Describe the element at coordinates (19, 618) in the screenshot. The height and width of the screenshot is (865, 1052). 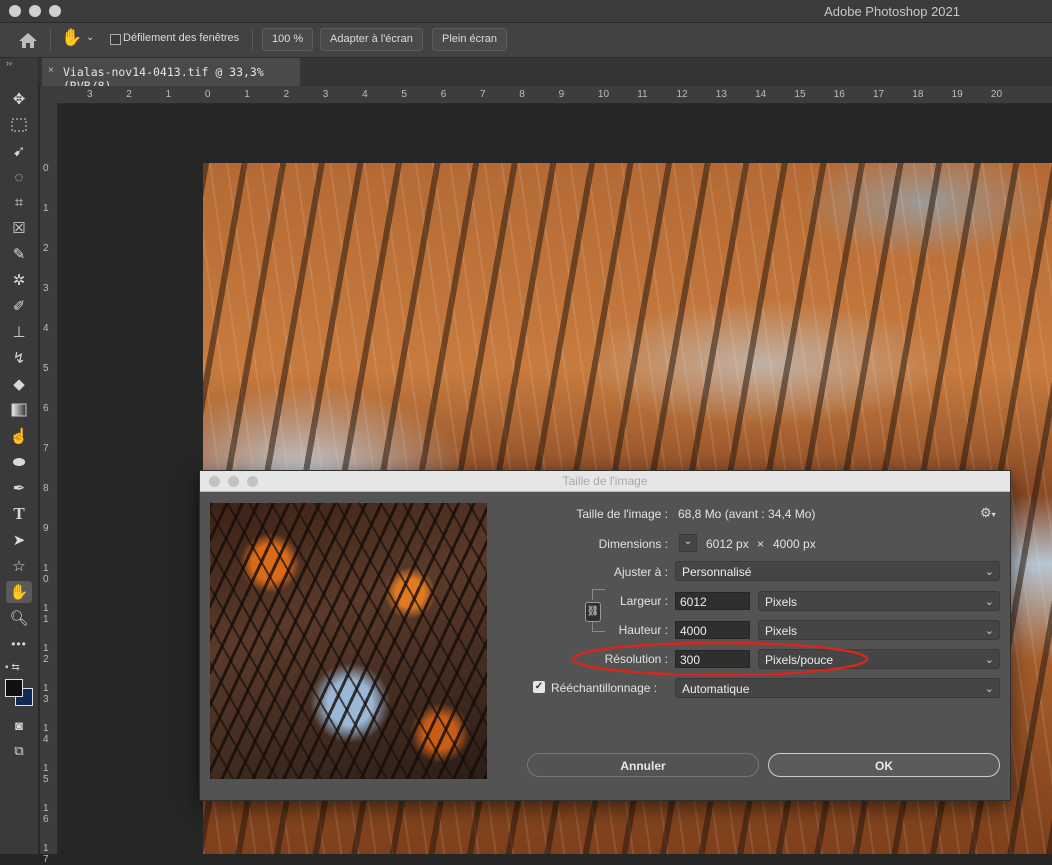
I see `zoom-tool-icon: 🔍︎` at that location.